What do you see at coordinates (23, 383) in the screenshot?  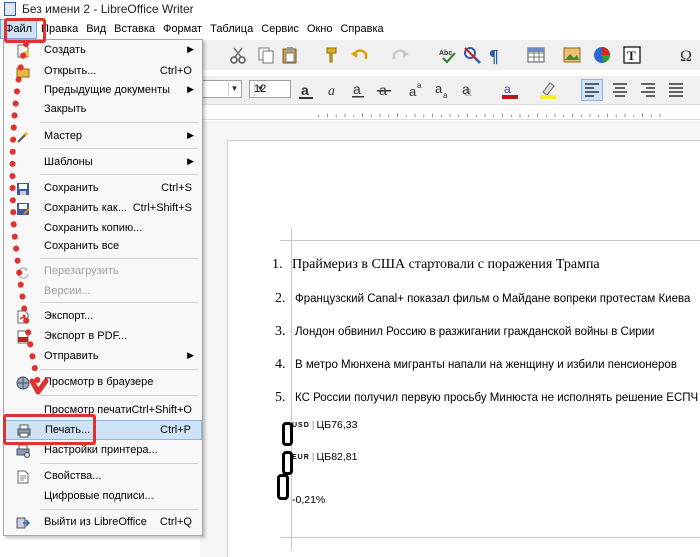 I see `browser-icon` at bounding box center [23, 383].